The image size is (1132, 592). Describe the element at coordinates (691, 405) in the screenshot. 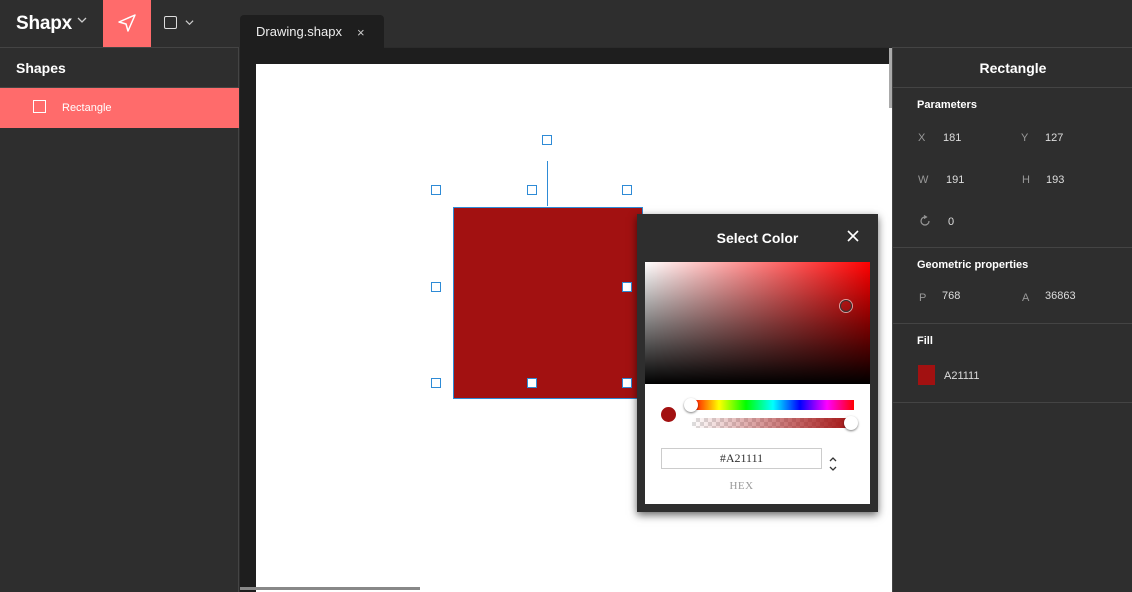

I see `hue-slider-knob` at that location.